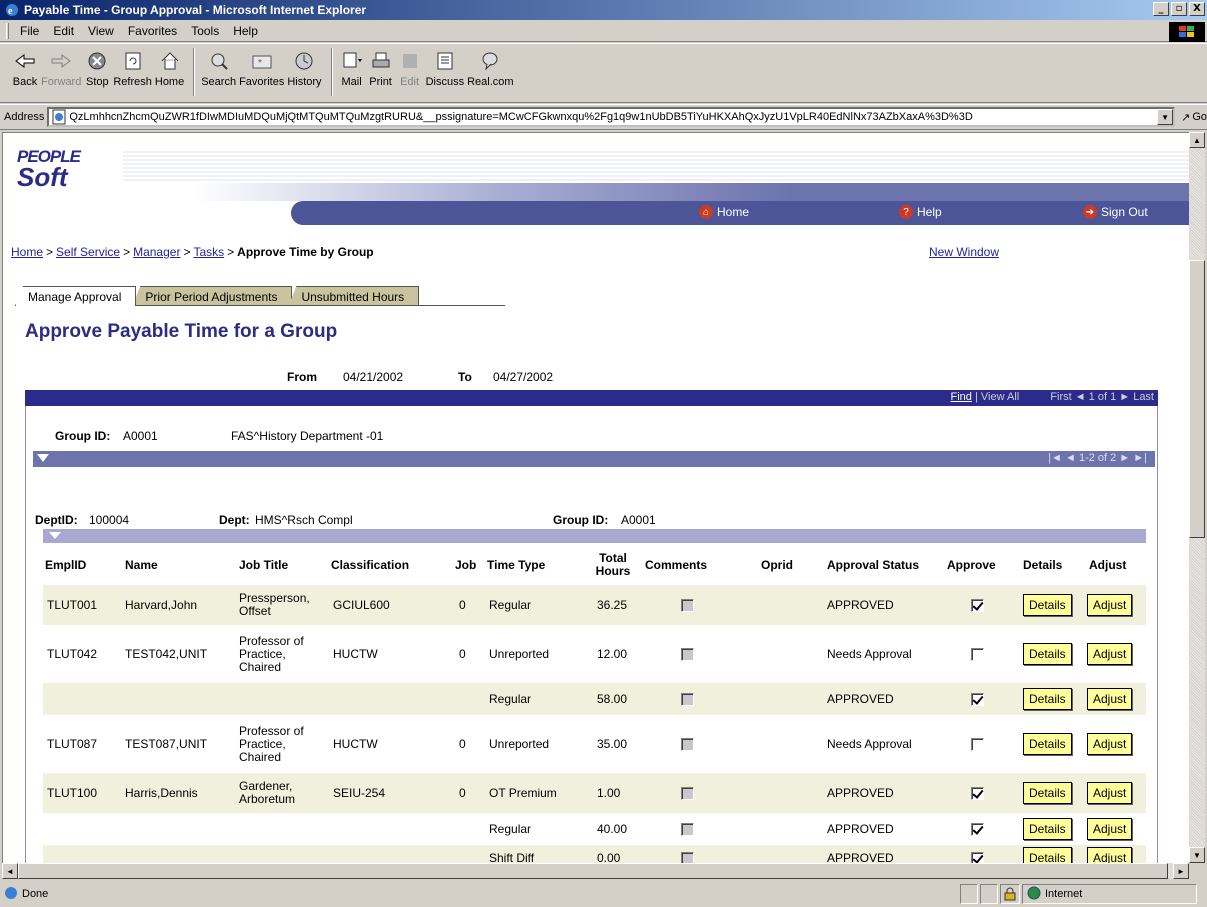  I want to click on breadcrumb-manager: Manager, so click(156, 252).